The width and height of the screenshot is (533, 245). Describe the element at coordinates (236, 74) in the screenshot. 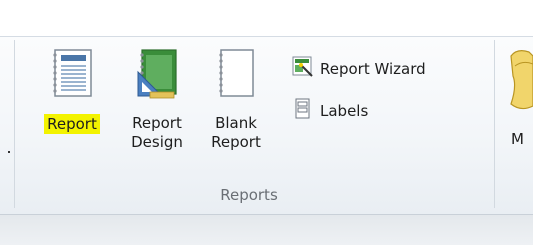

I see `blank-report-icon` at that location.